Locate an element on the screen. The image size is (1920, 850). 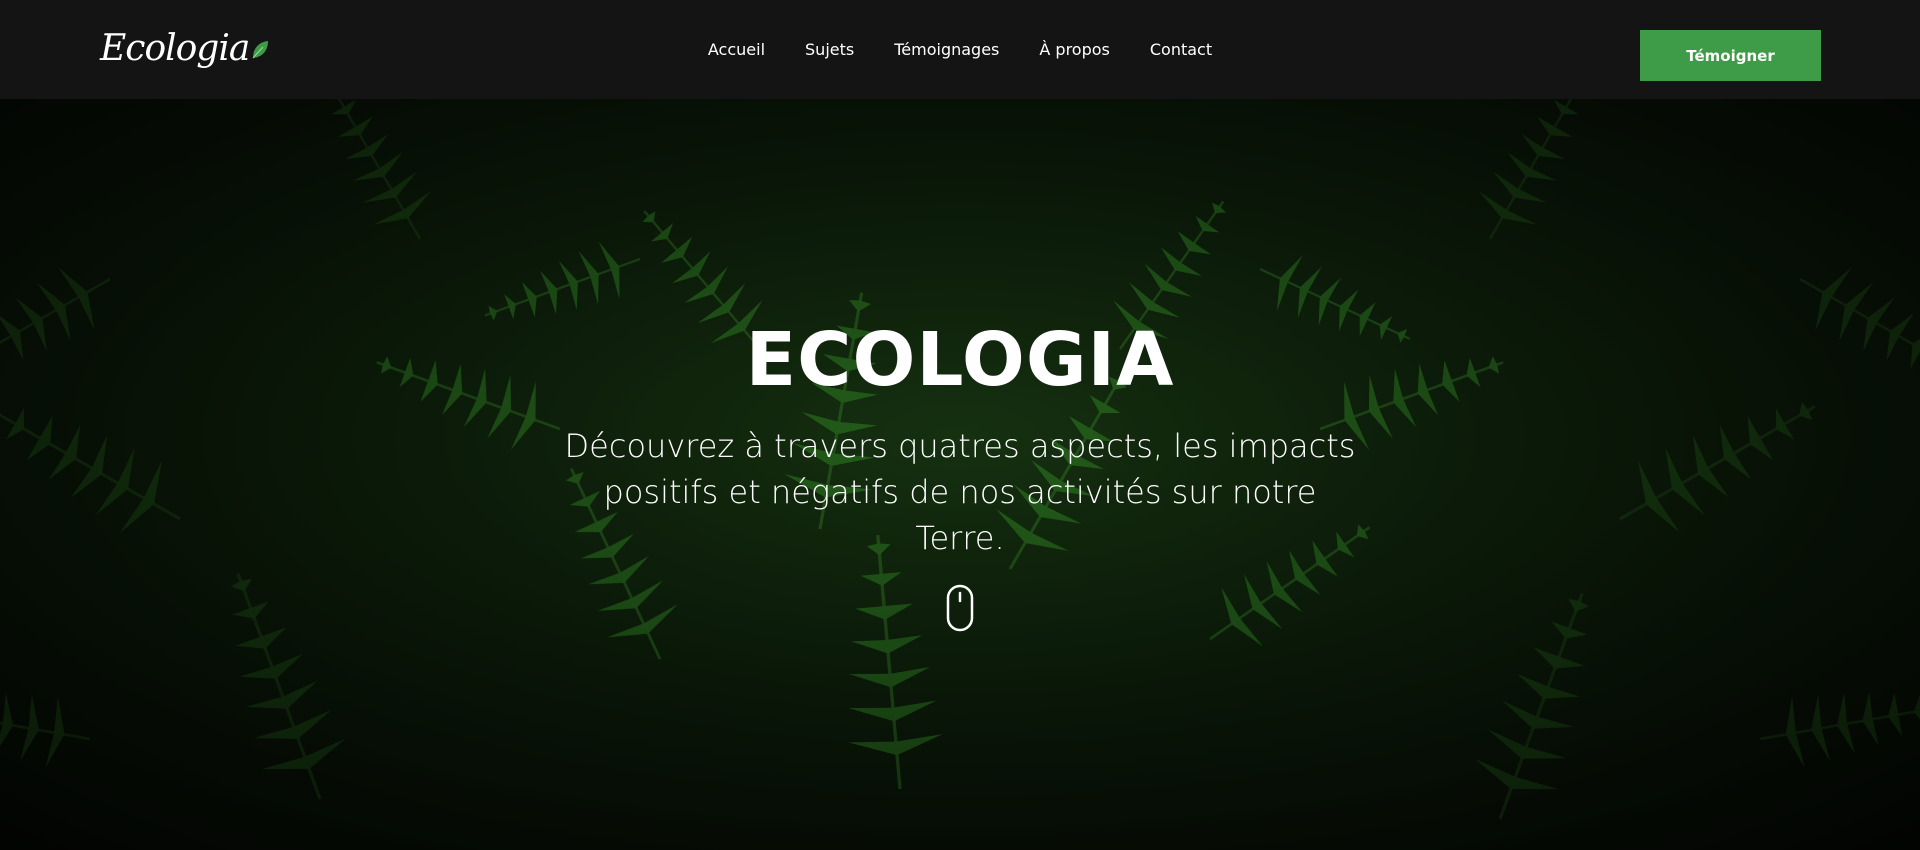
nav-link-contact: Contact is located at coordinates (1181, 49).